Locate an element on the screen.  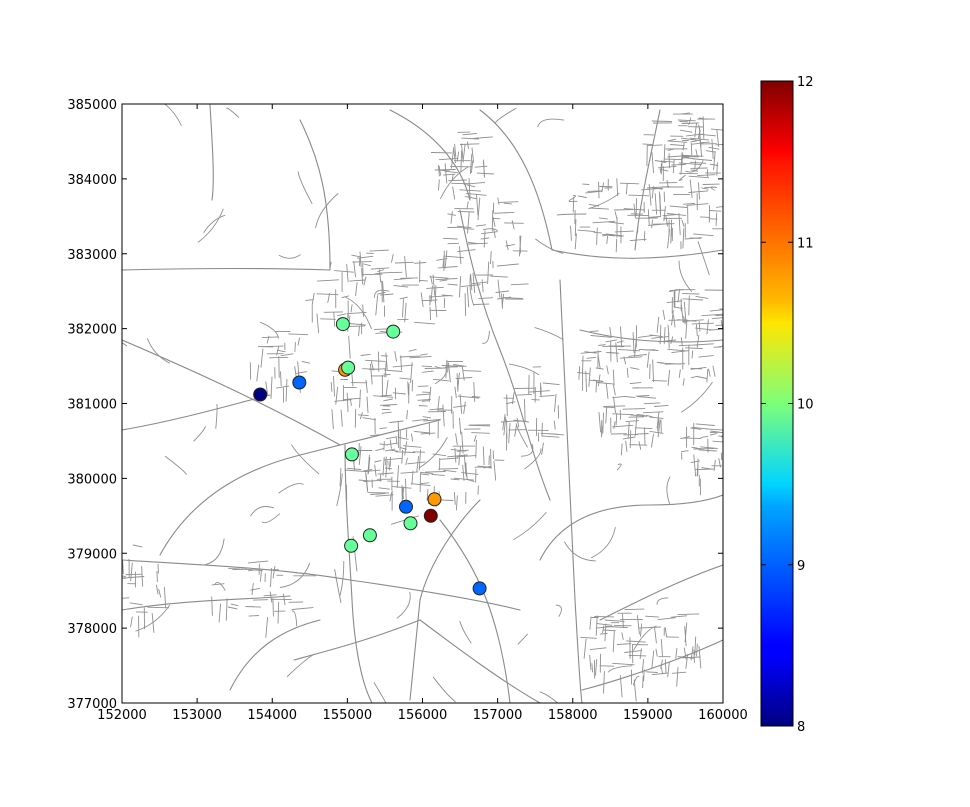
x-tick-label: 159000 is located at coordinates (648, 715).